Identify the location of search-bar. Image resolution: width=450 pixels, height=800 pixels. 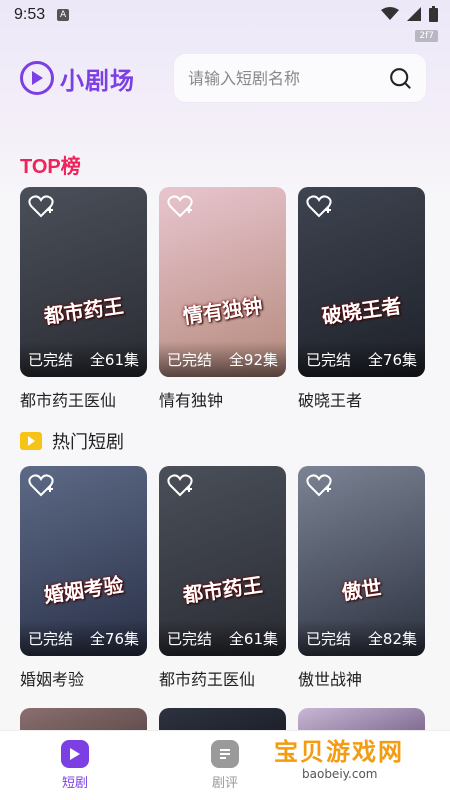
(300, 78).